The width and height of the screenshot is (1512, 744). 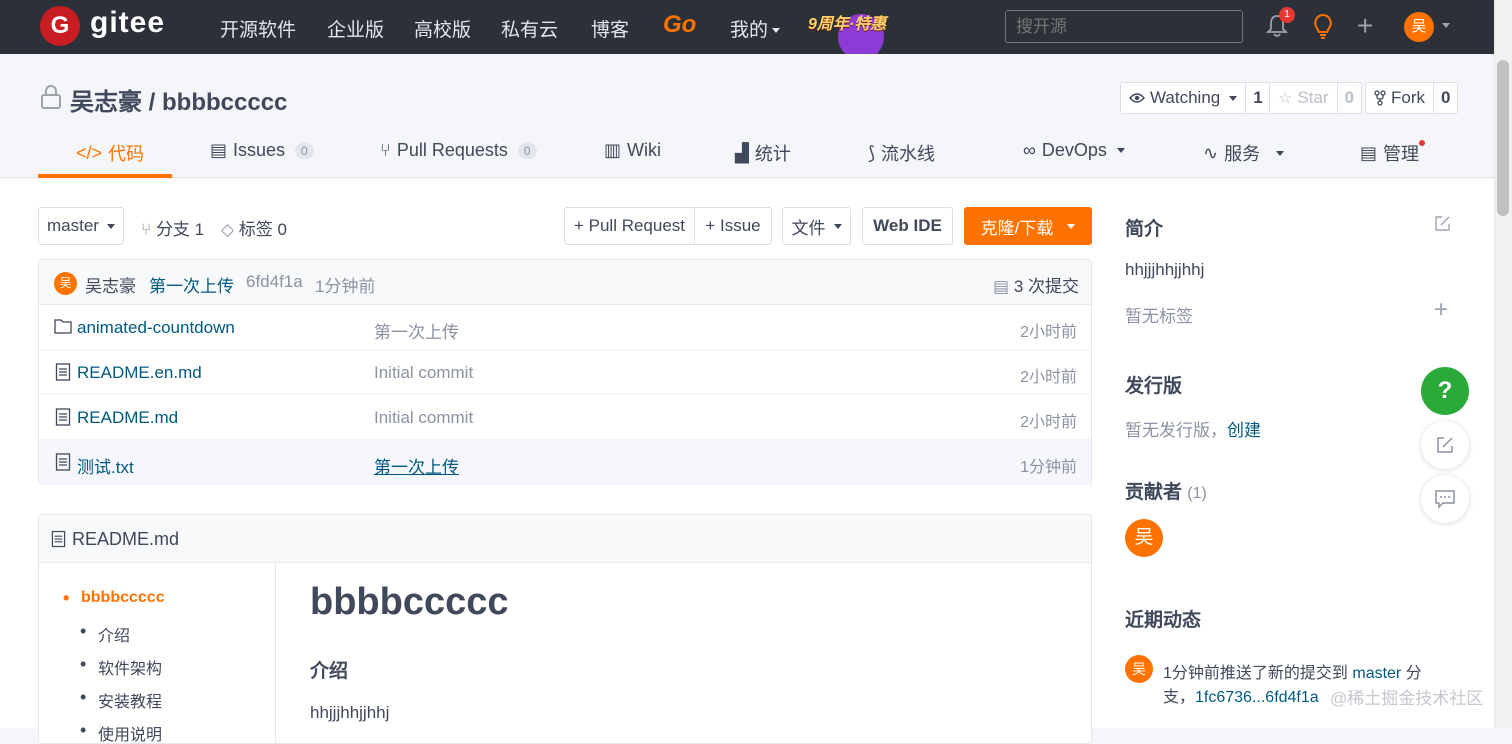 What do you see at coordinates (224, 102) in the screenshot?
I see `repo-name-link: bbbbccccc` at bounding box center [224, 102].